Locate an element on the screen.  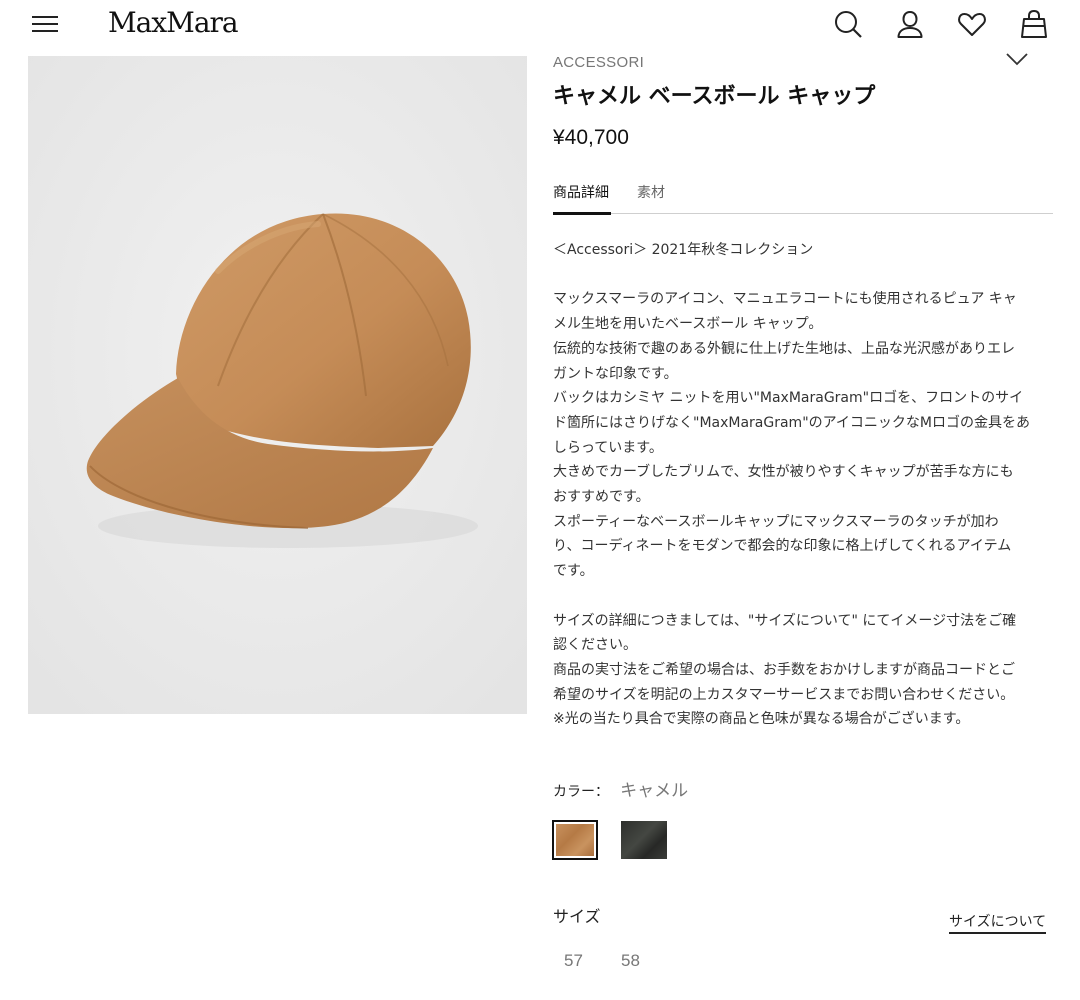
menu-icon is located at coordinates (46, 24).